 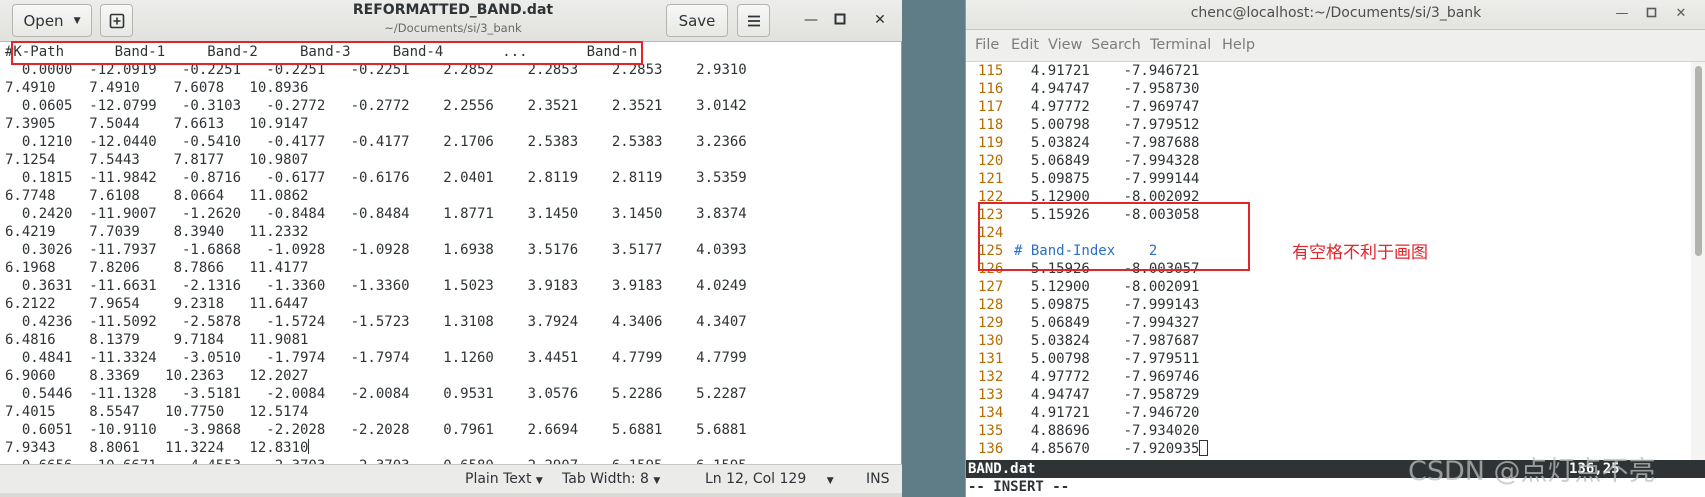 I want to click on menu-terminal: Terminal, so click(x=1180, y=45).